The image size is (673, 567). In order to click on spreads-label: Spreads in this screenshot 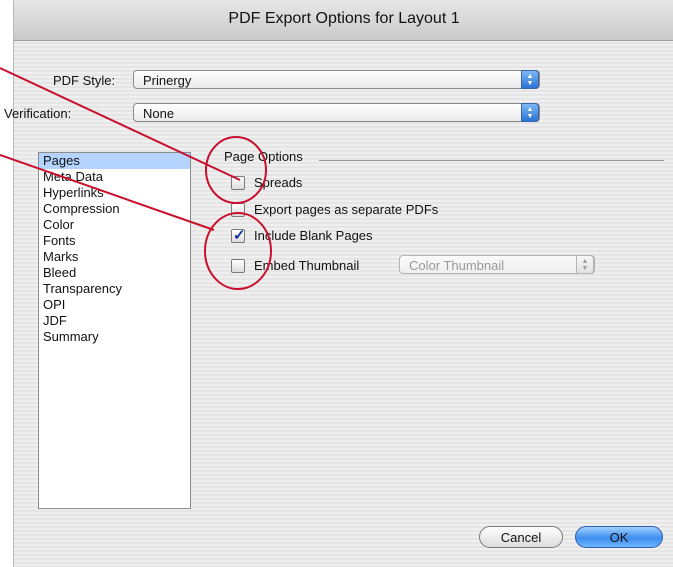, I will do `click(278, 182)`.